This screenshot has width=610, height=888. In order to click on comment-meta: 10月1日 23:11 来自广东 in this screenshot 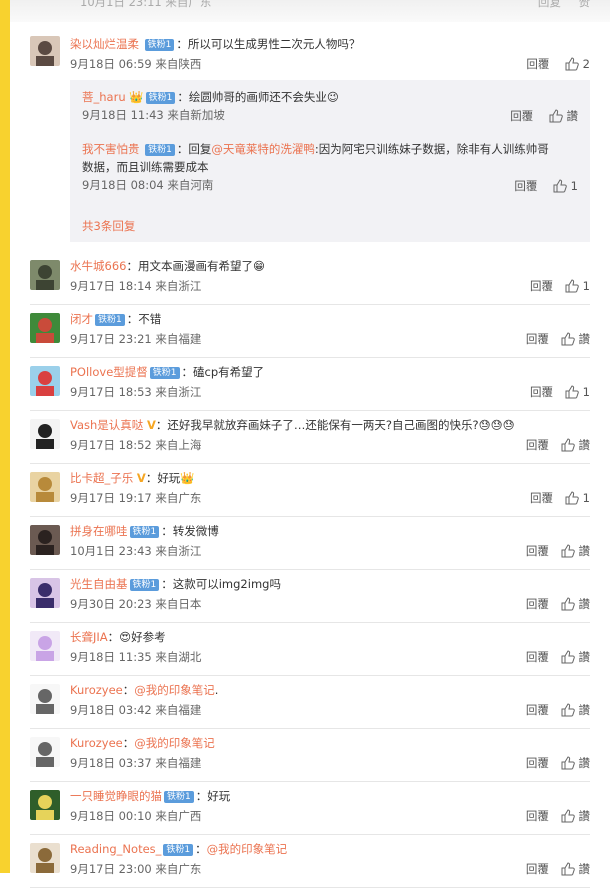, I will do `click(146, 4)`.